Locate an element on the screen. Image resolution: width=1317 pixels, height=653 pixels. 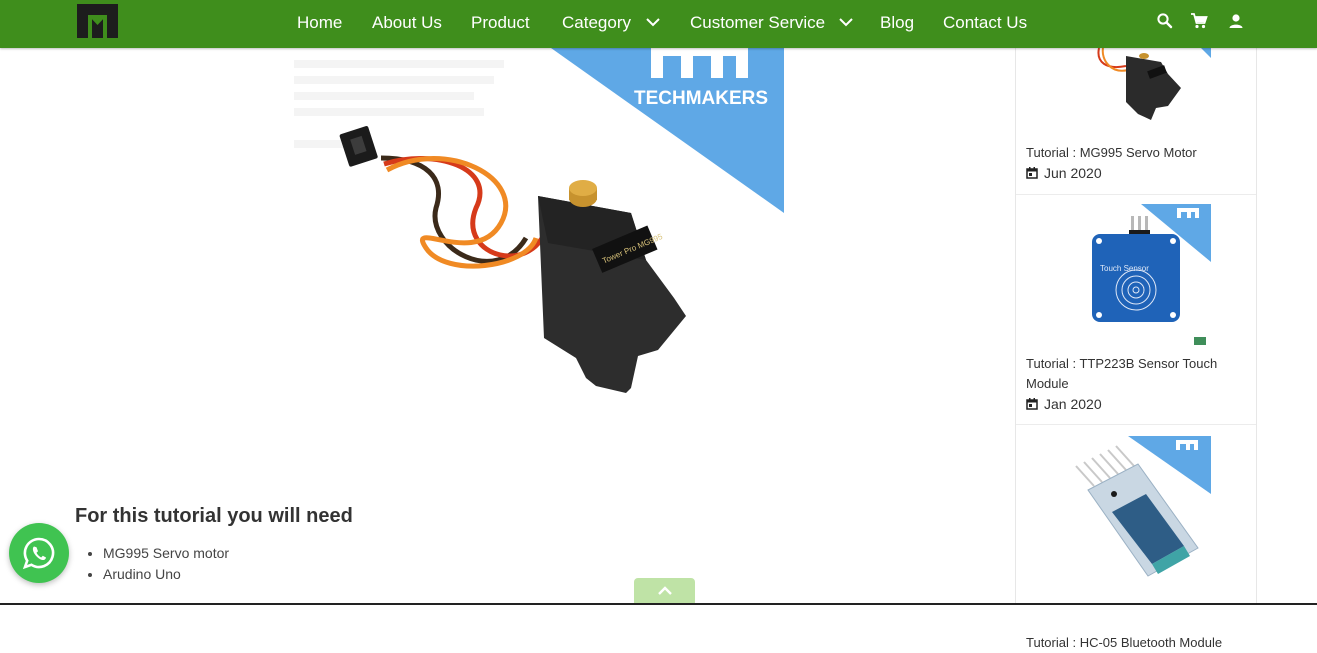
card-title: Tutorial : MG995 Servo Motor is located at coordinates (1137, 153).